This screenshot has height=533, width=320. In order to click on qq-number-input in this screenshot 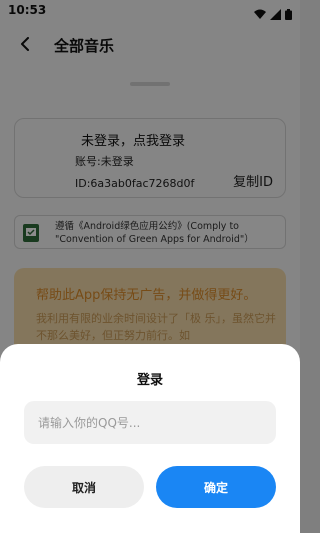, I will do `click(150, 422)`.